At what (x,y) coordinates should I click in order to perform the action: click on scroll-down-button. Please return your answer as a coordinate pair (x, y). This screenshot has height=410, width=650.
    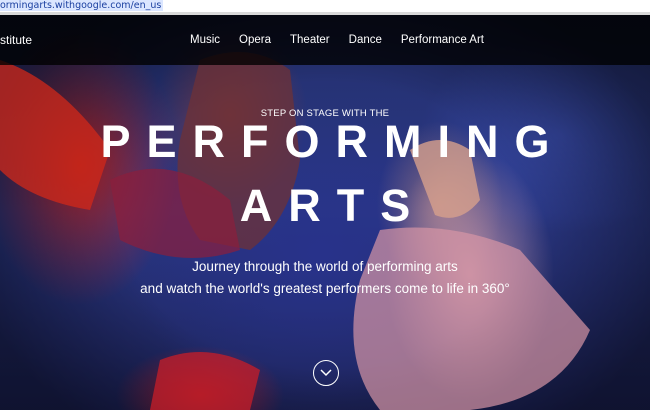
    Looking at the image, I should click on (326, 373).